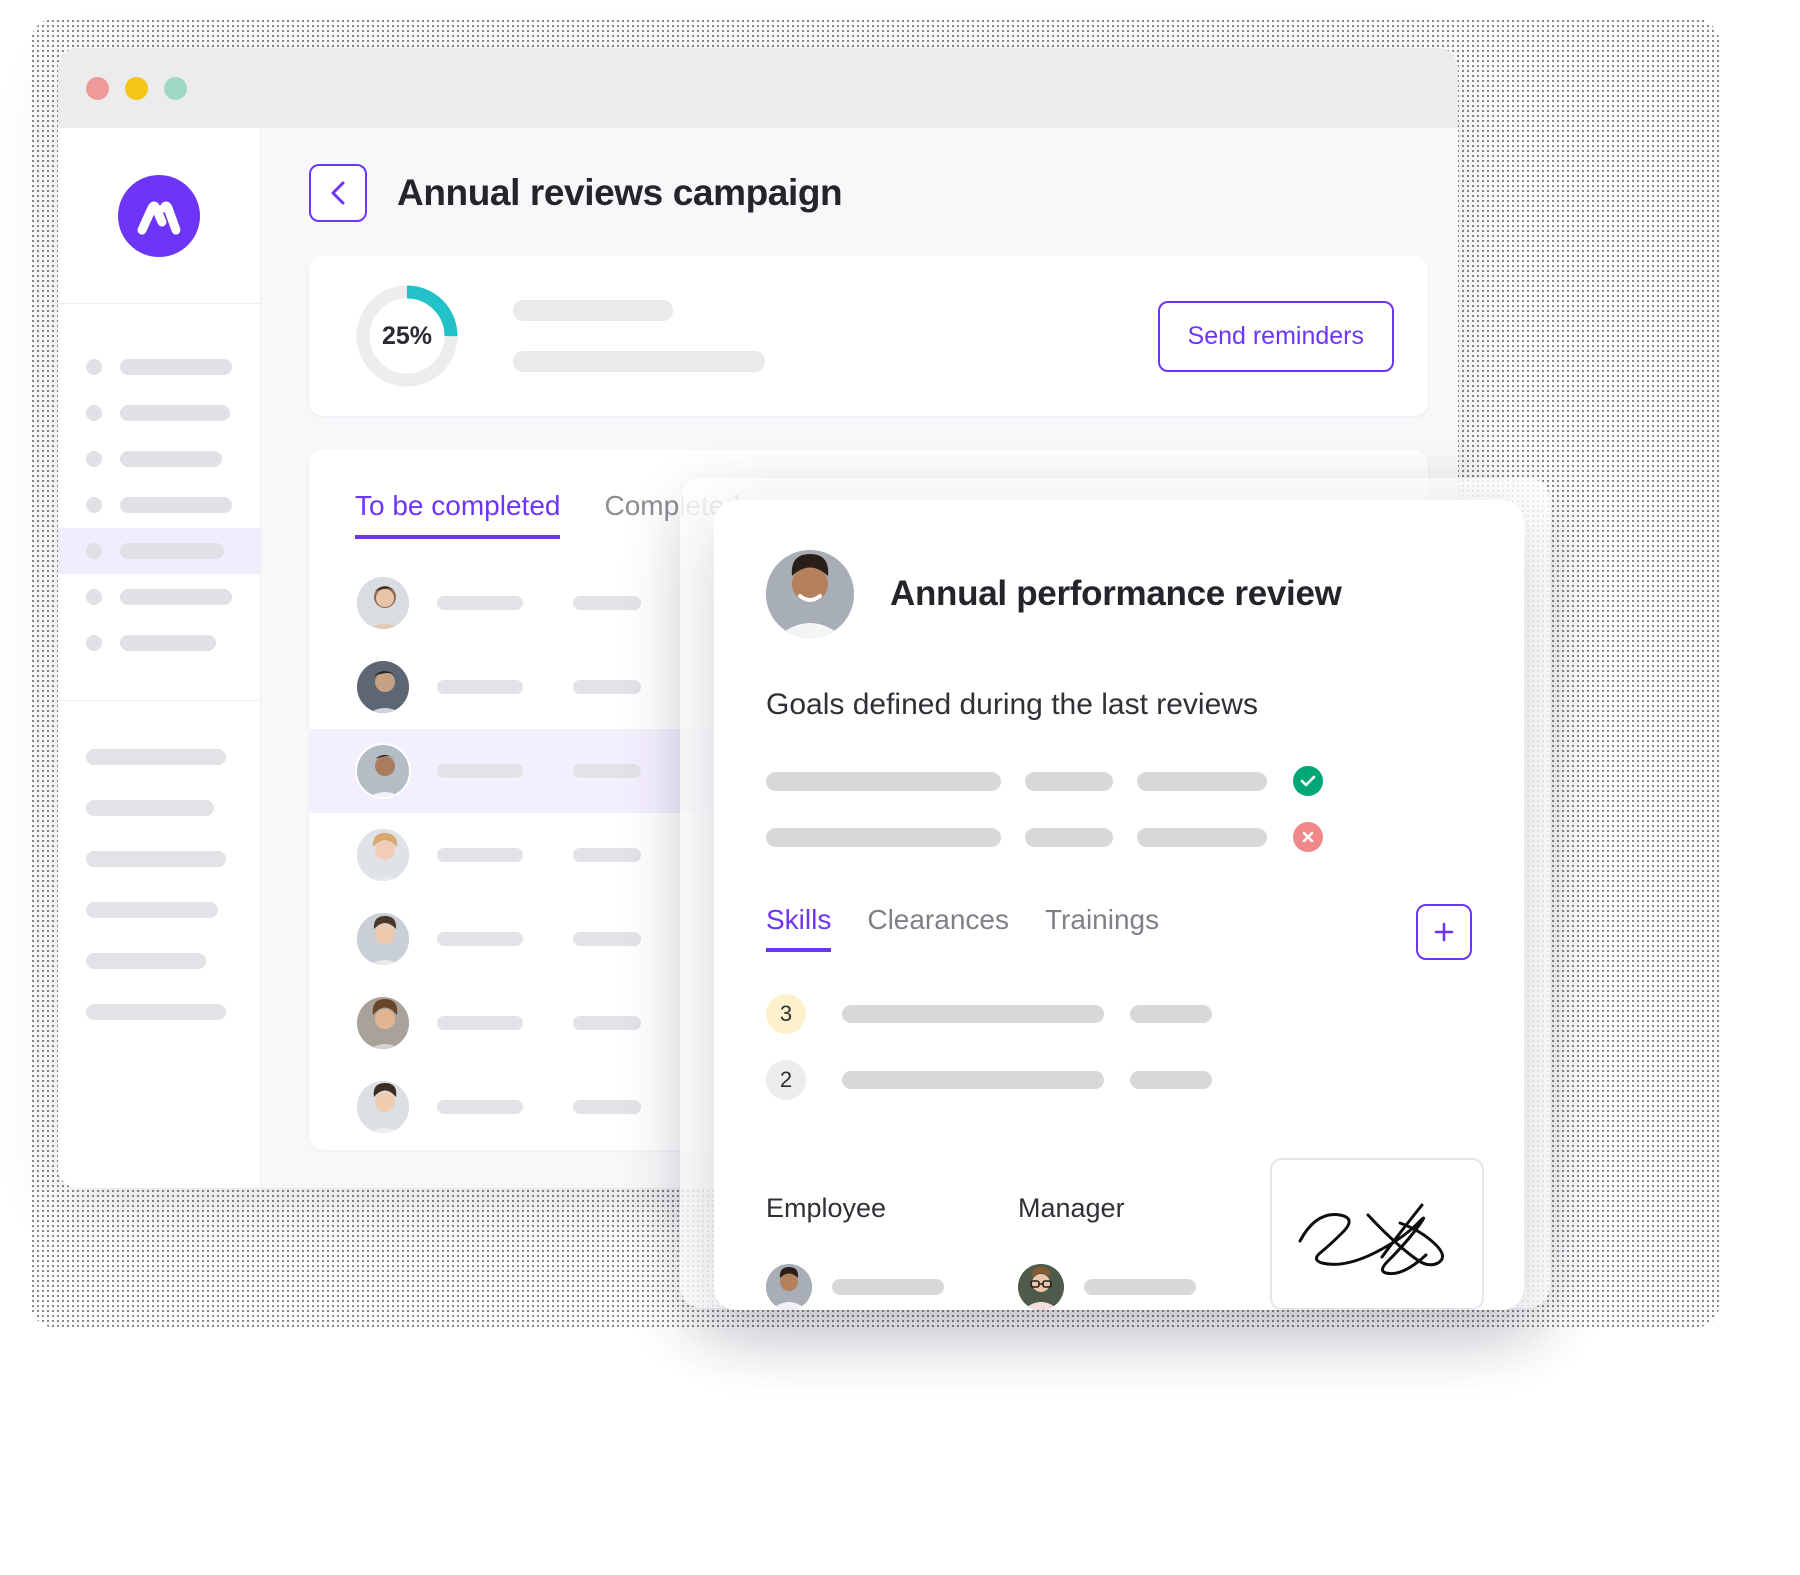 The image size is (1800, 1575). Describe the element at coordinates (786, 1014) in the screenshot. I see `skill-level-badge: 3` at that location.